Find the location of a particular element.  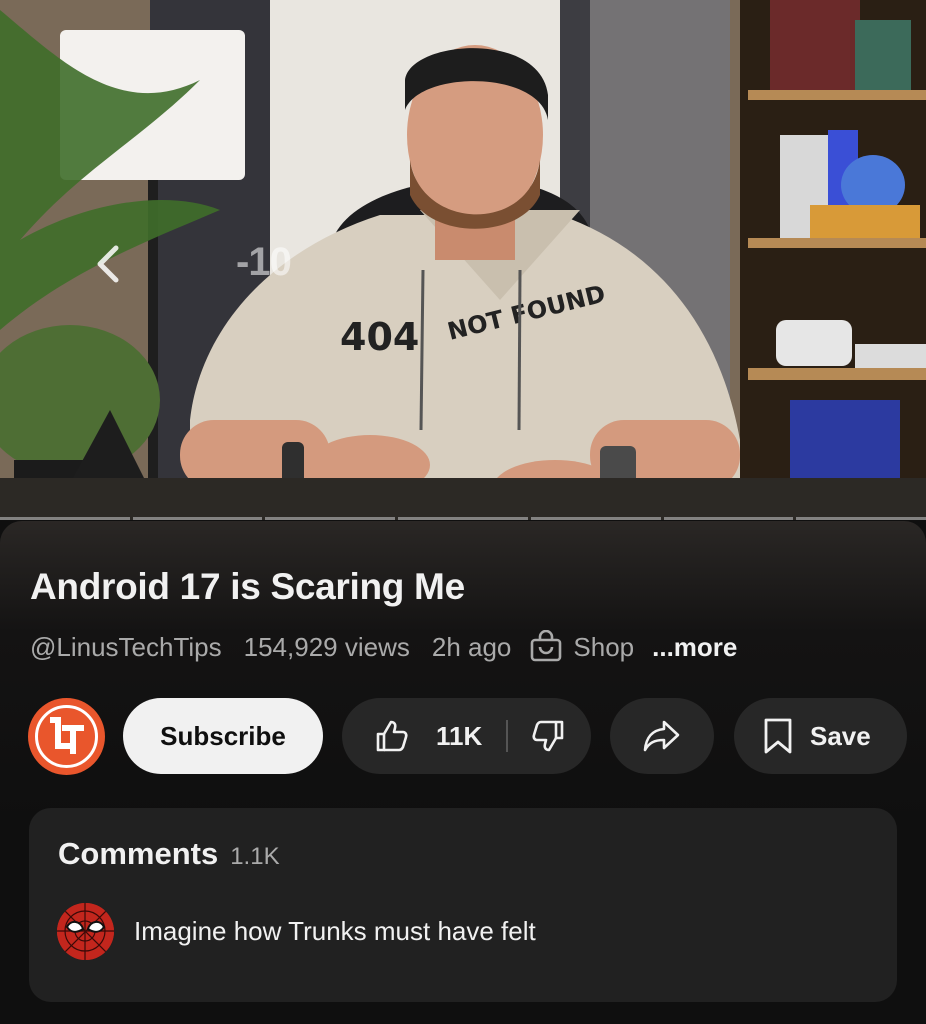

spider-mask-icon is located at coordinates (85, 931).